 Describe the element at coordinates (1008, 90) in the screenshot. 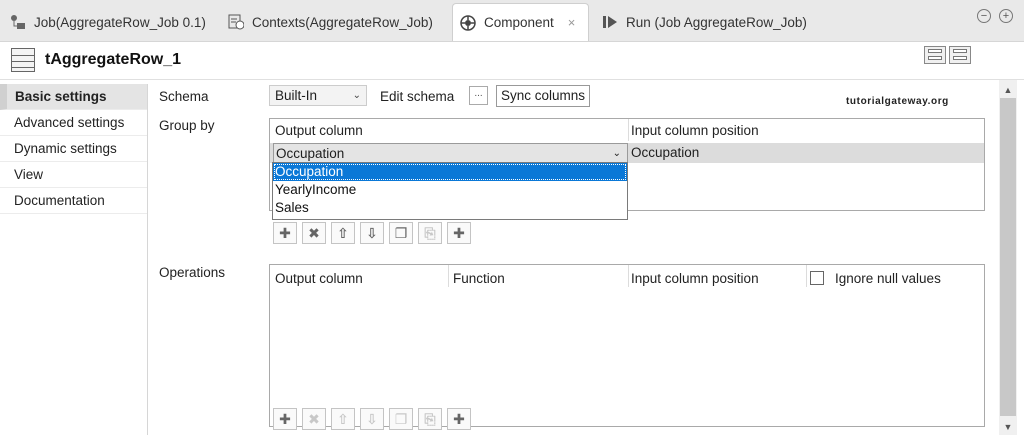

I see `scroll-up-icon: ▲` at that location.